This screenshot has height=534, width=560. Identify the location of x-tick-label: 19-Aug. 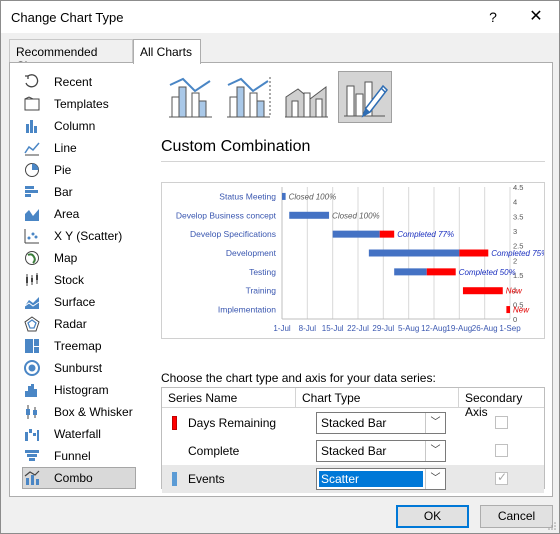
(459, 328).